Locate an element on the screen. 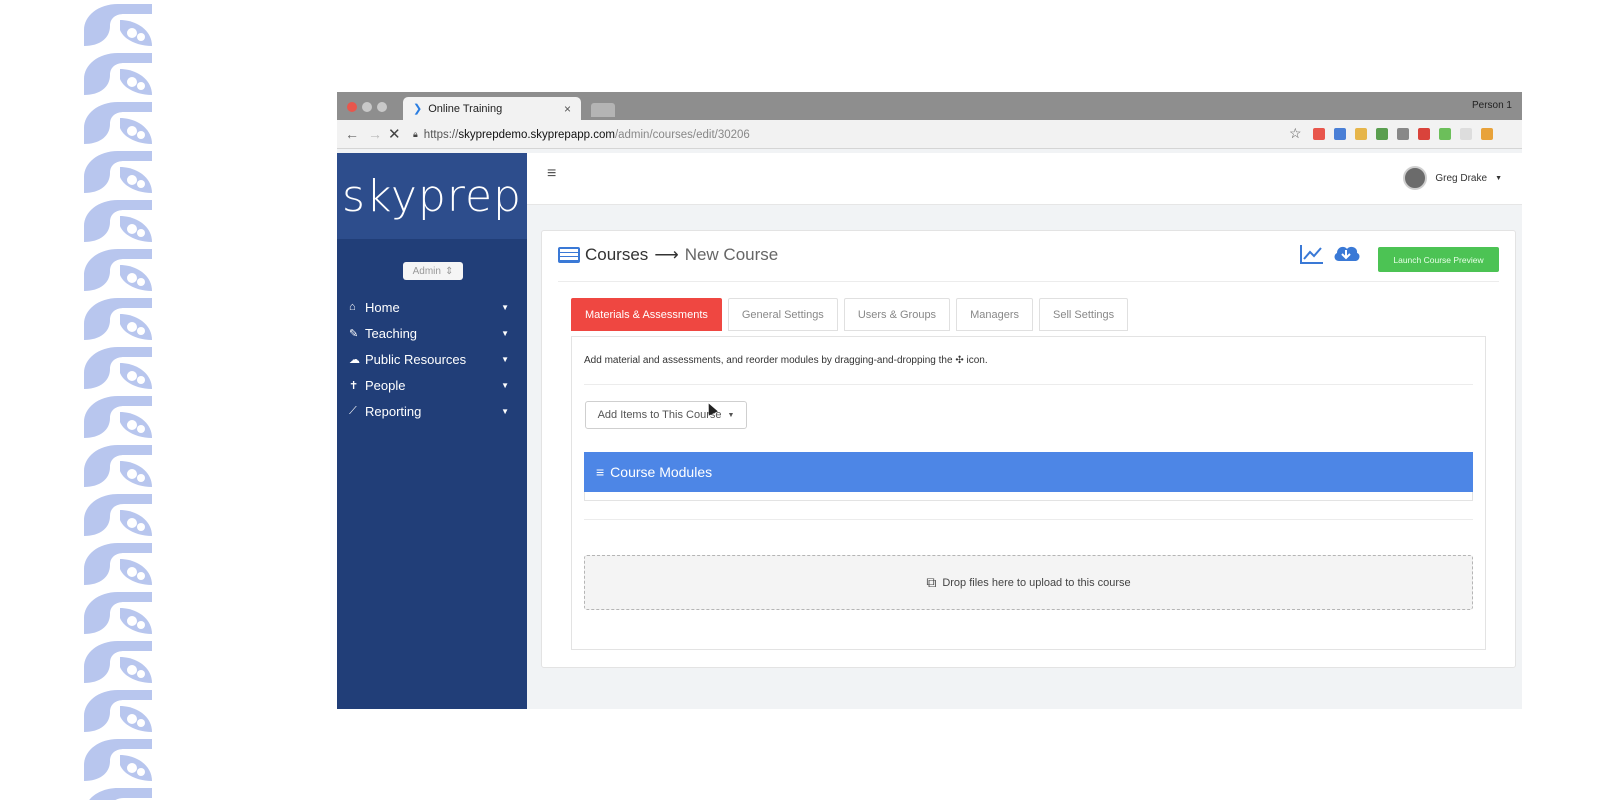 Image resolution: width=1600 pixels, height=800 pixels. browser-tab: ❯ Online Training × is located at coordinates (492, 108).